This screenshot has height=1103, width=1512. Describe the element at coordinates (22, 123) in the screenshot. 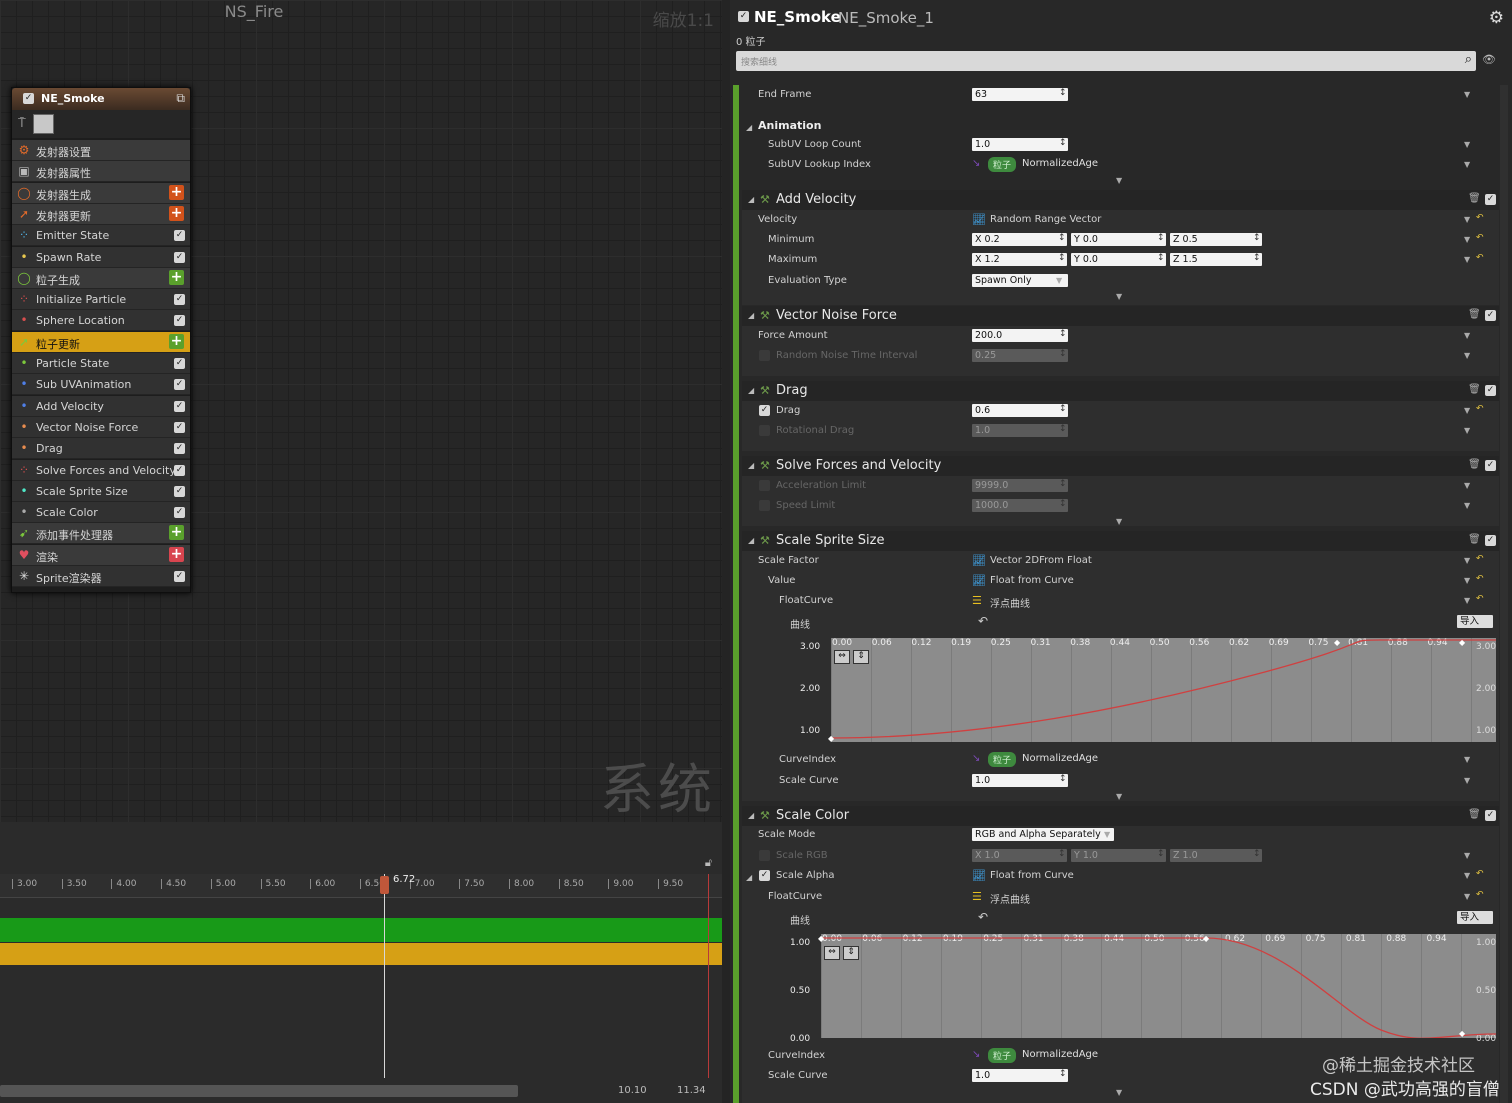

I see `pin-icon: ⍑` at that location.